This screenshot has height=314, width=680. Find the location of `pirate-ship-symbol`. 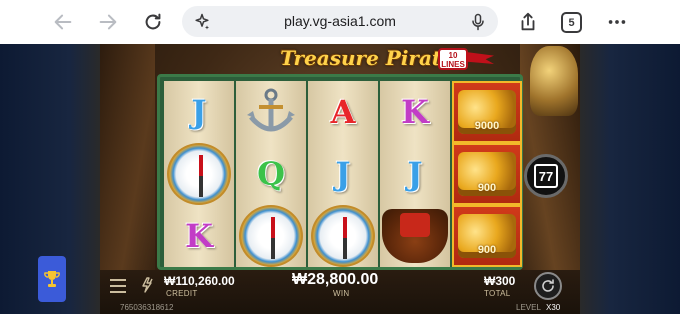

pirate-ship-symbol is located at coordinates (415, 236).